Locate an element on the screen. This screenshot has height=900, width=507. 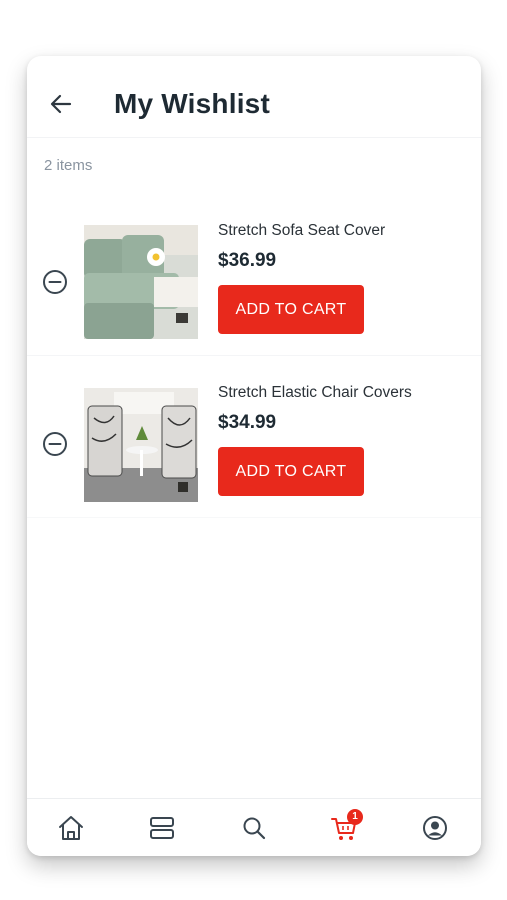
back-arrow-icon is located at coordinates (61, 104).